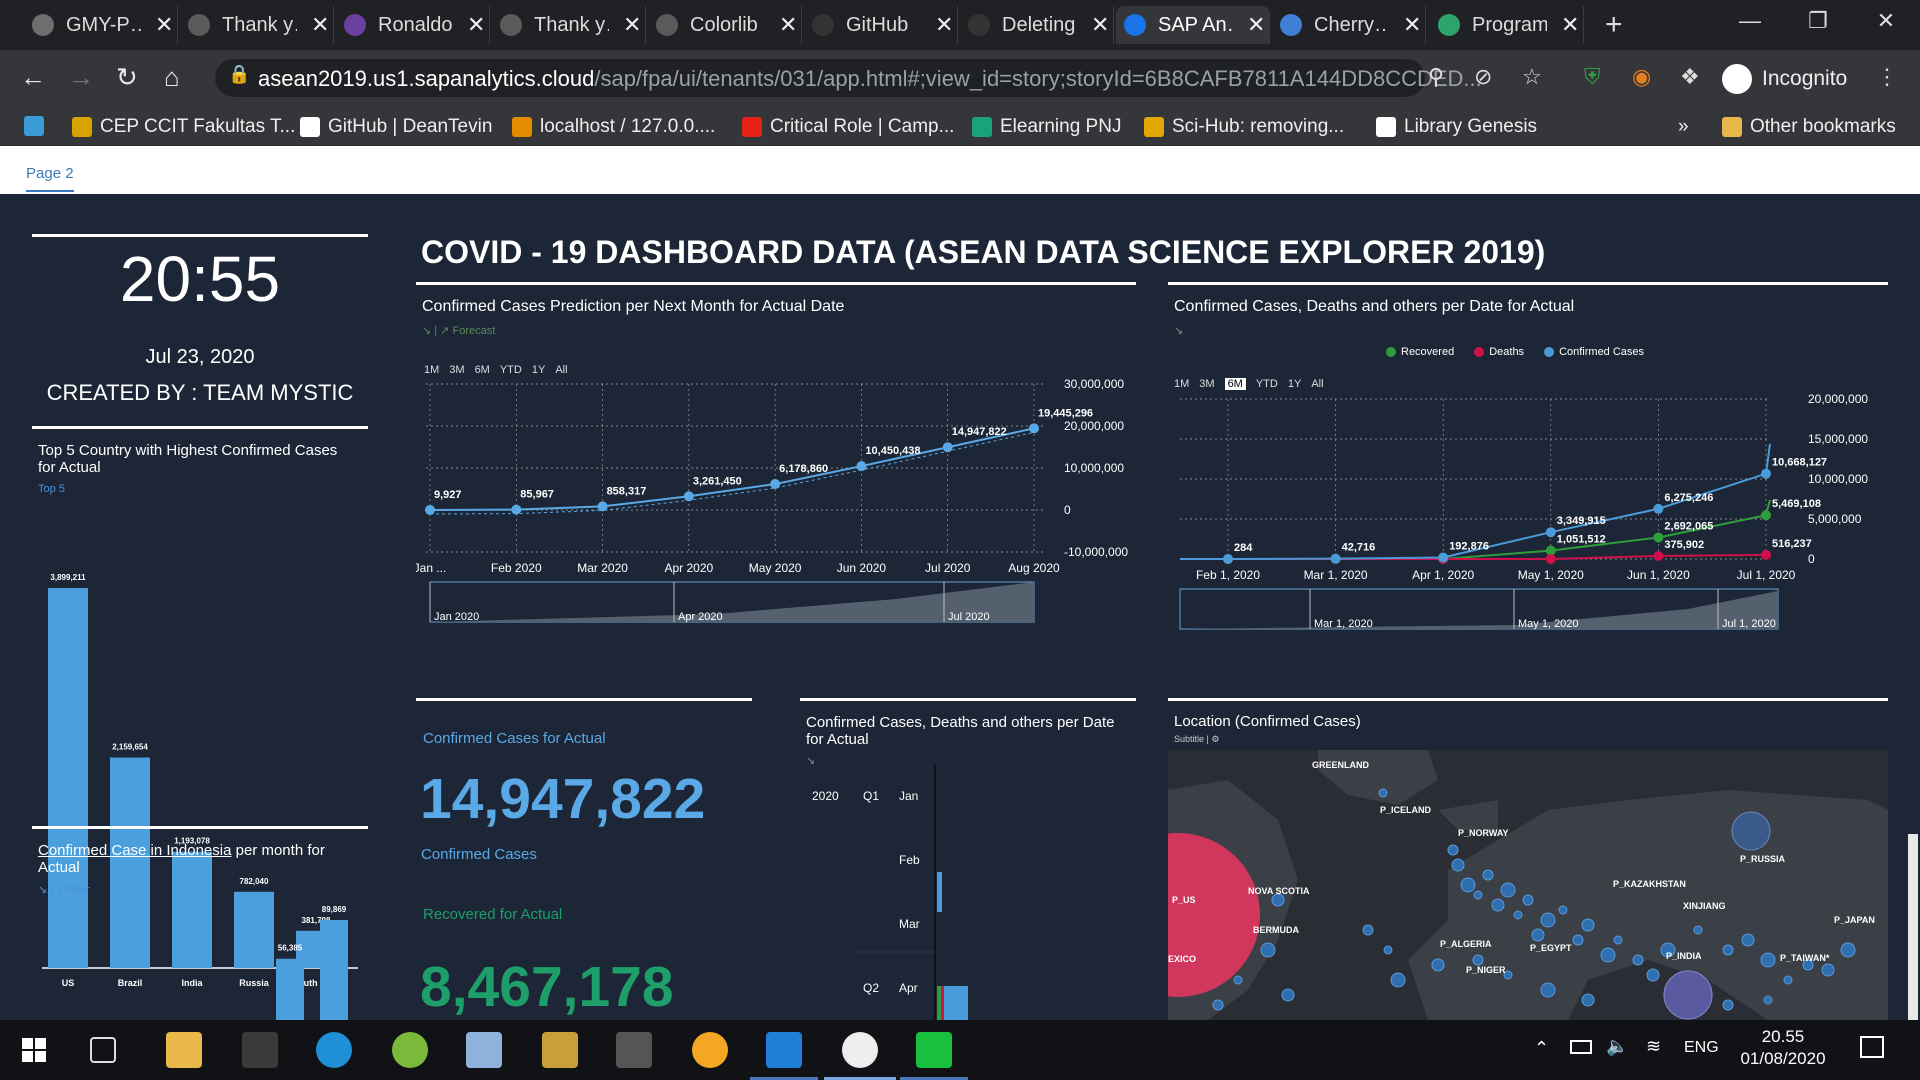 The width and height of the screenshot is (1920, 1080). What do you see at coordinates (725, 25) in the screenshot?
I see `browser-tab: Colorlib ✕` at bounding box center [725, 25].